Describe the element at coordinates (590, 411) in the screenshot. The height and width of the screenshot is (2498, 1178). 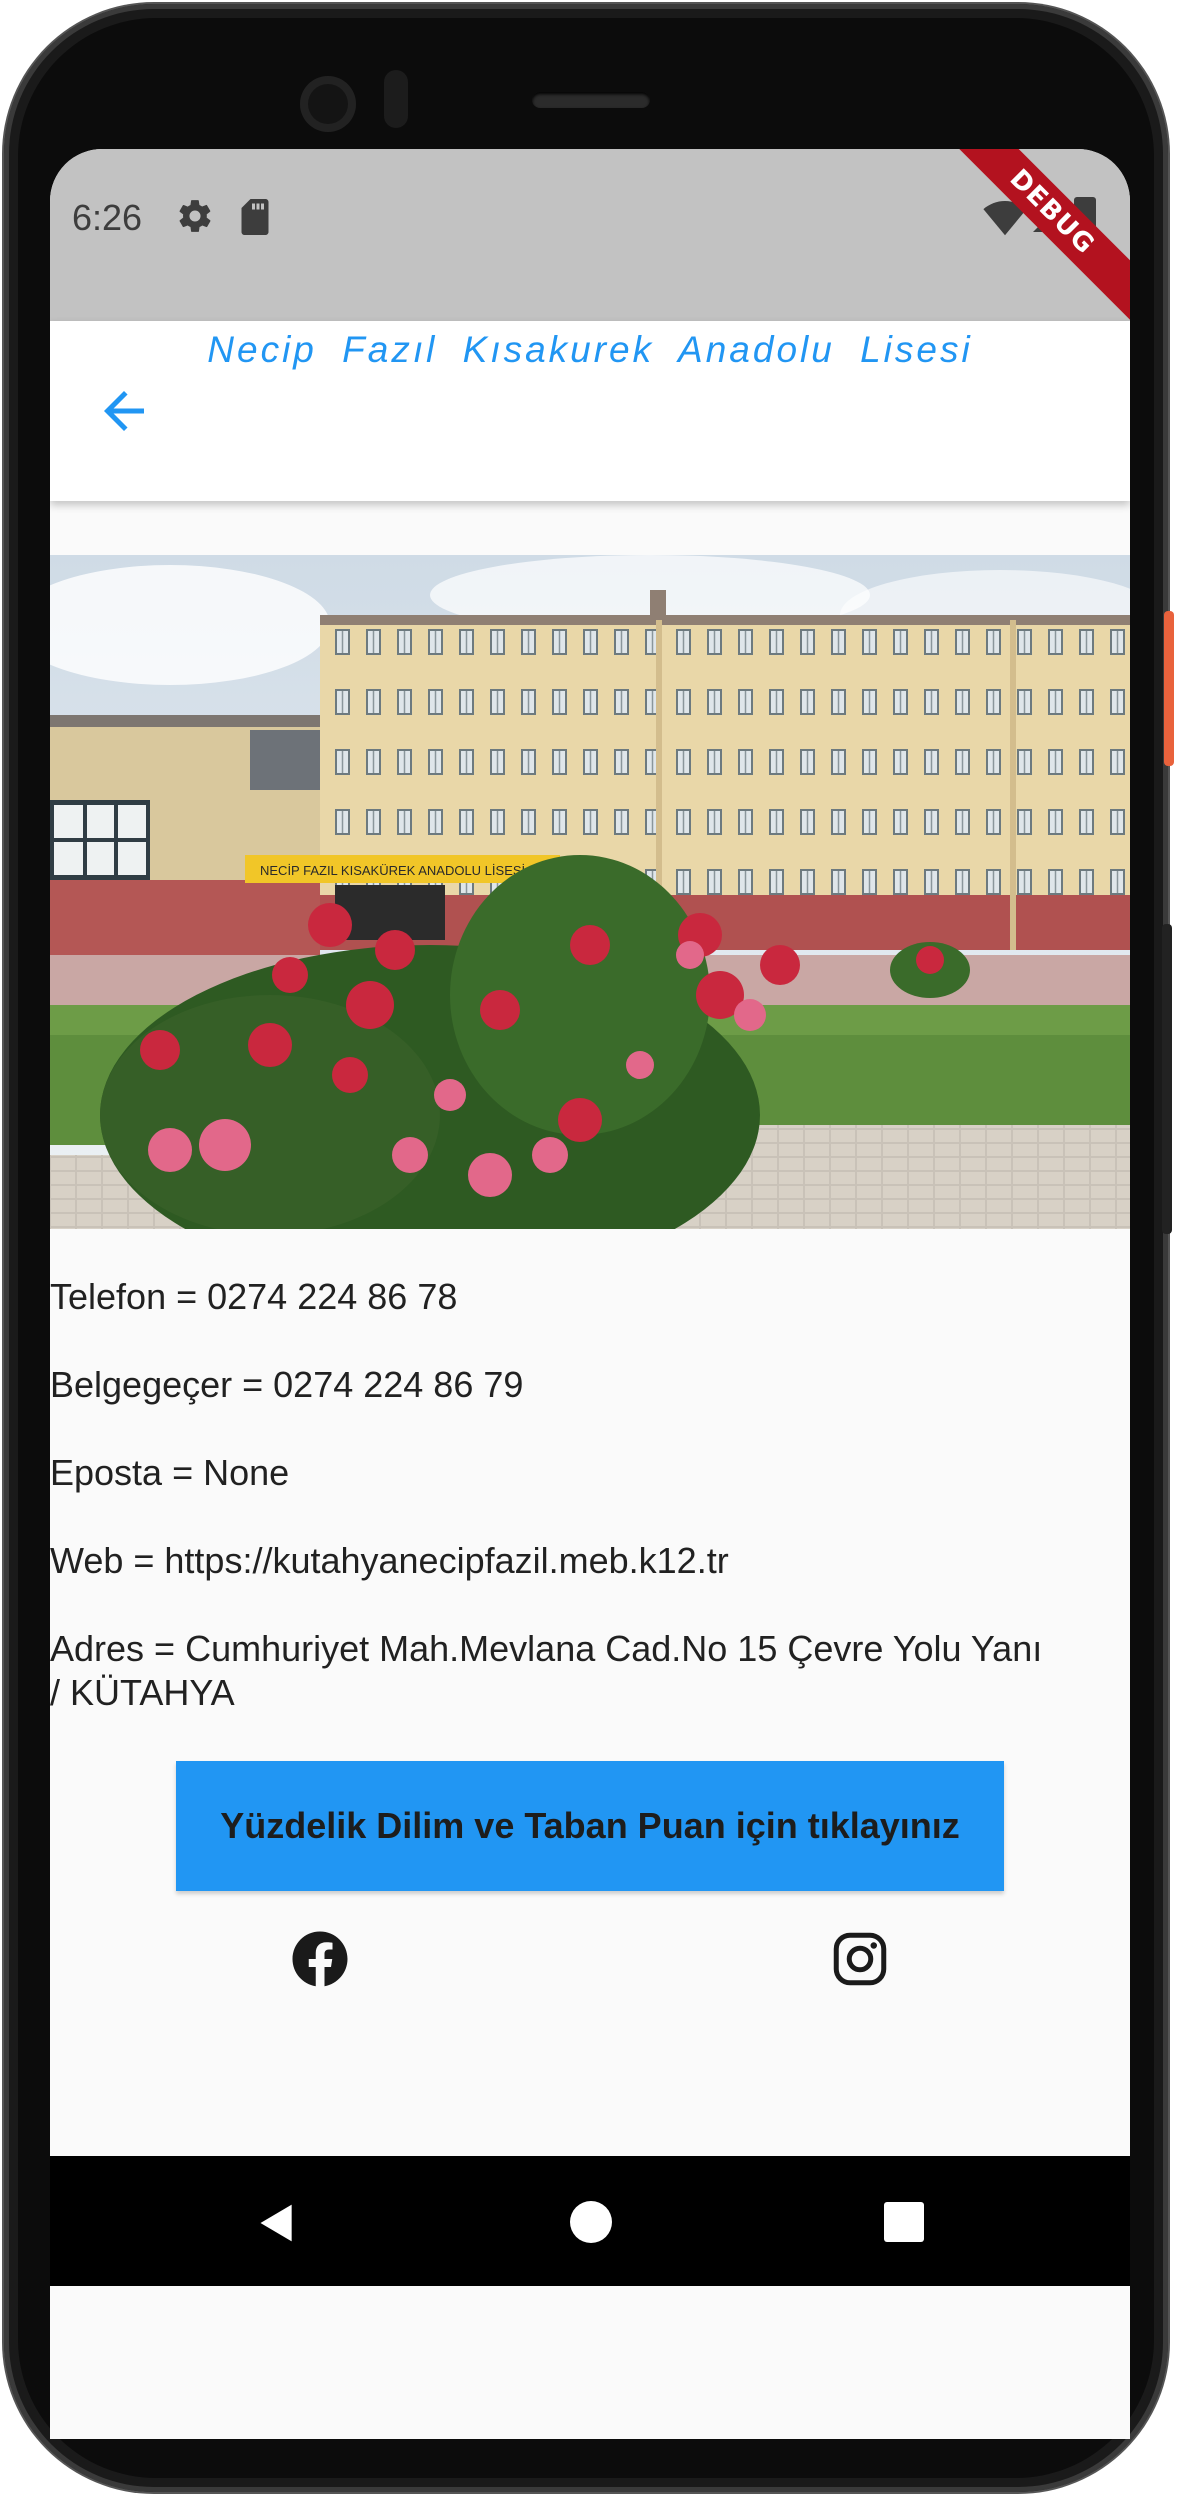
I see `app-bar: Necip Fazıl Kısakurek Anadolu Lisesi` at that location.